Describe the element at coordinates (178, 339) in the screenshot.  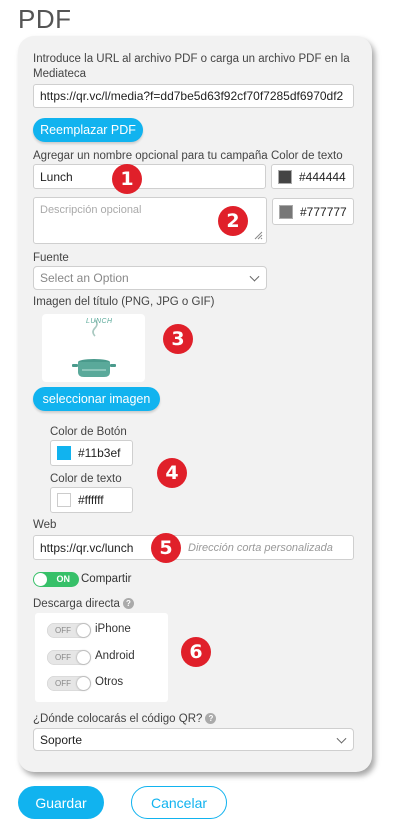
I see `step-badge-3: 3` at that location.